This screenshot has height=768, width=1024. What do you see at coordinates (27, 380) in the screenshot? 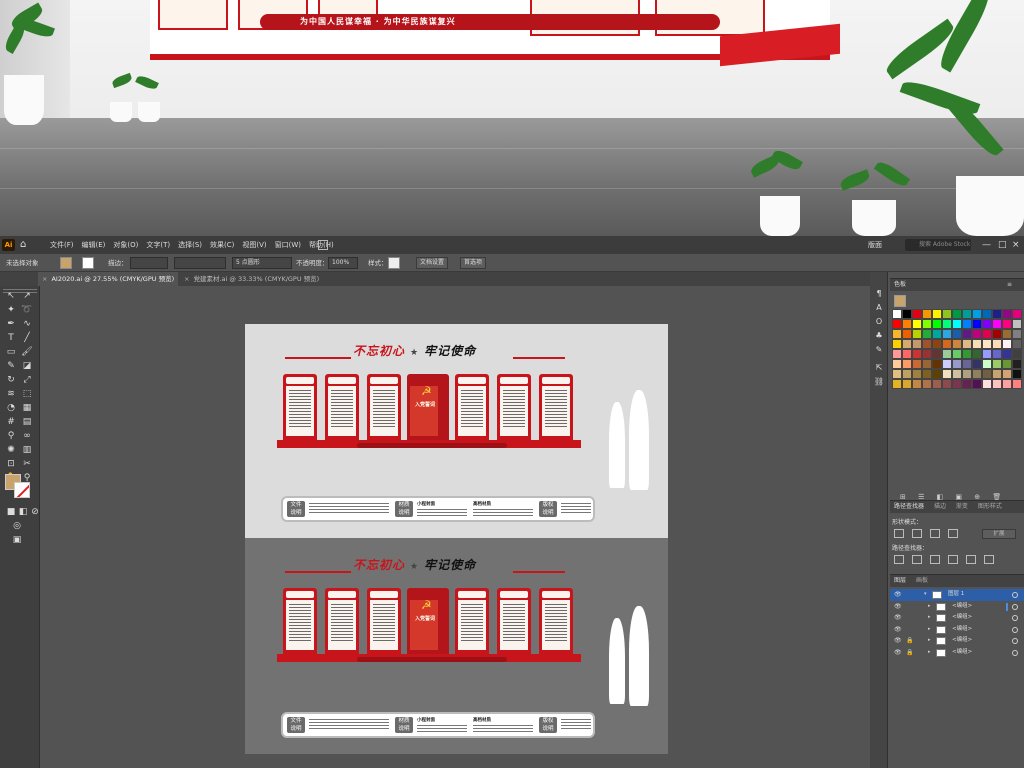
I see `scale-tool-icon: ⤢` at bounding box center [27, 380].